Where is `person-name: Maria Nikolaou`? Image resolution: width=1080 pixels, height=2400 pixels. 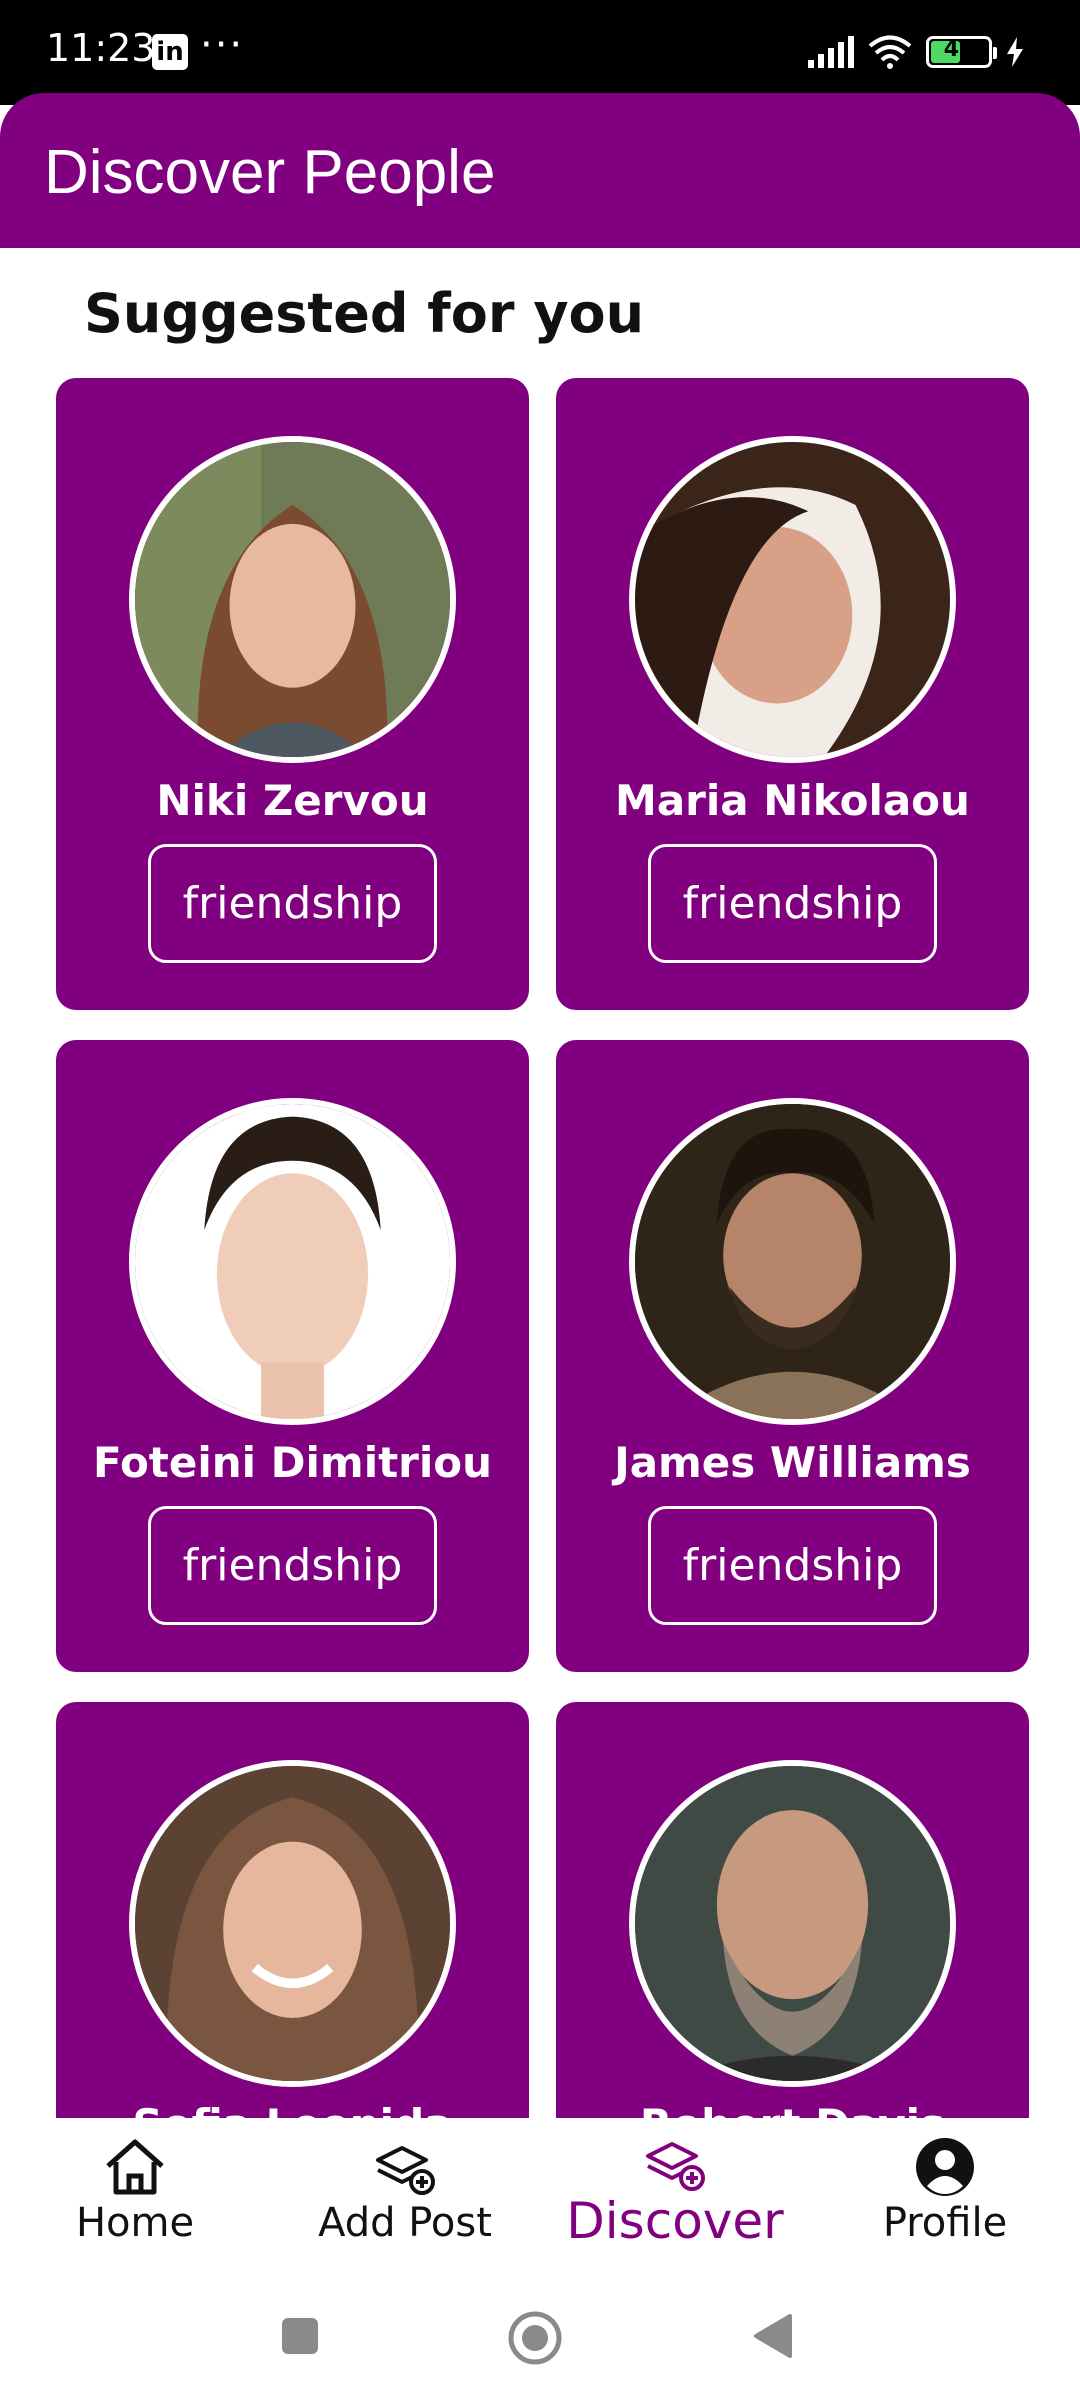 person-name: Maria Nikolaou is located at coordinates (792, 800).